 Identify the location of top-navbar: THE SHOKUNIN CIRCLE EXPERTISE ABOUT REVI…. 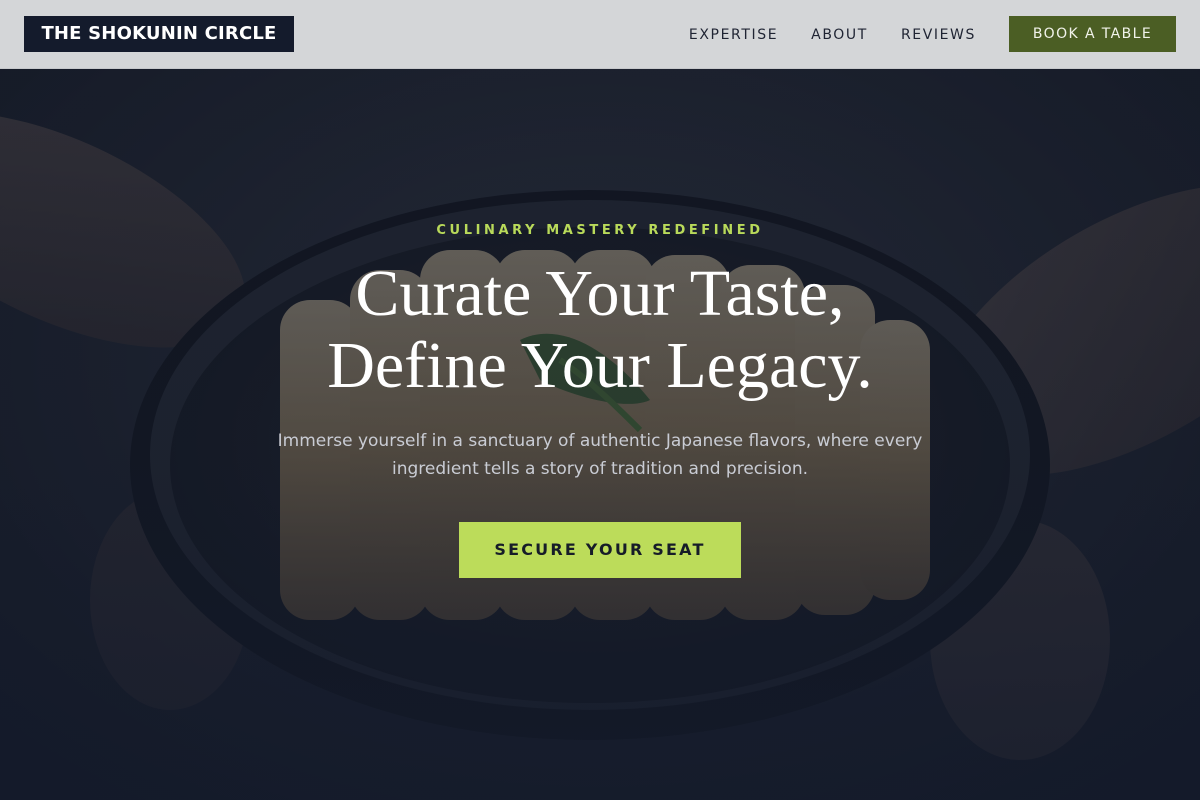
(600, 34).